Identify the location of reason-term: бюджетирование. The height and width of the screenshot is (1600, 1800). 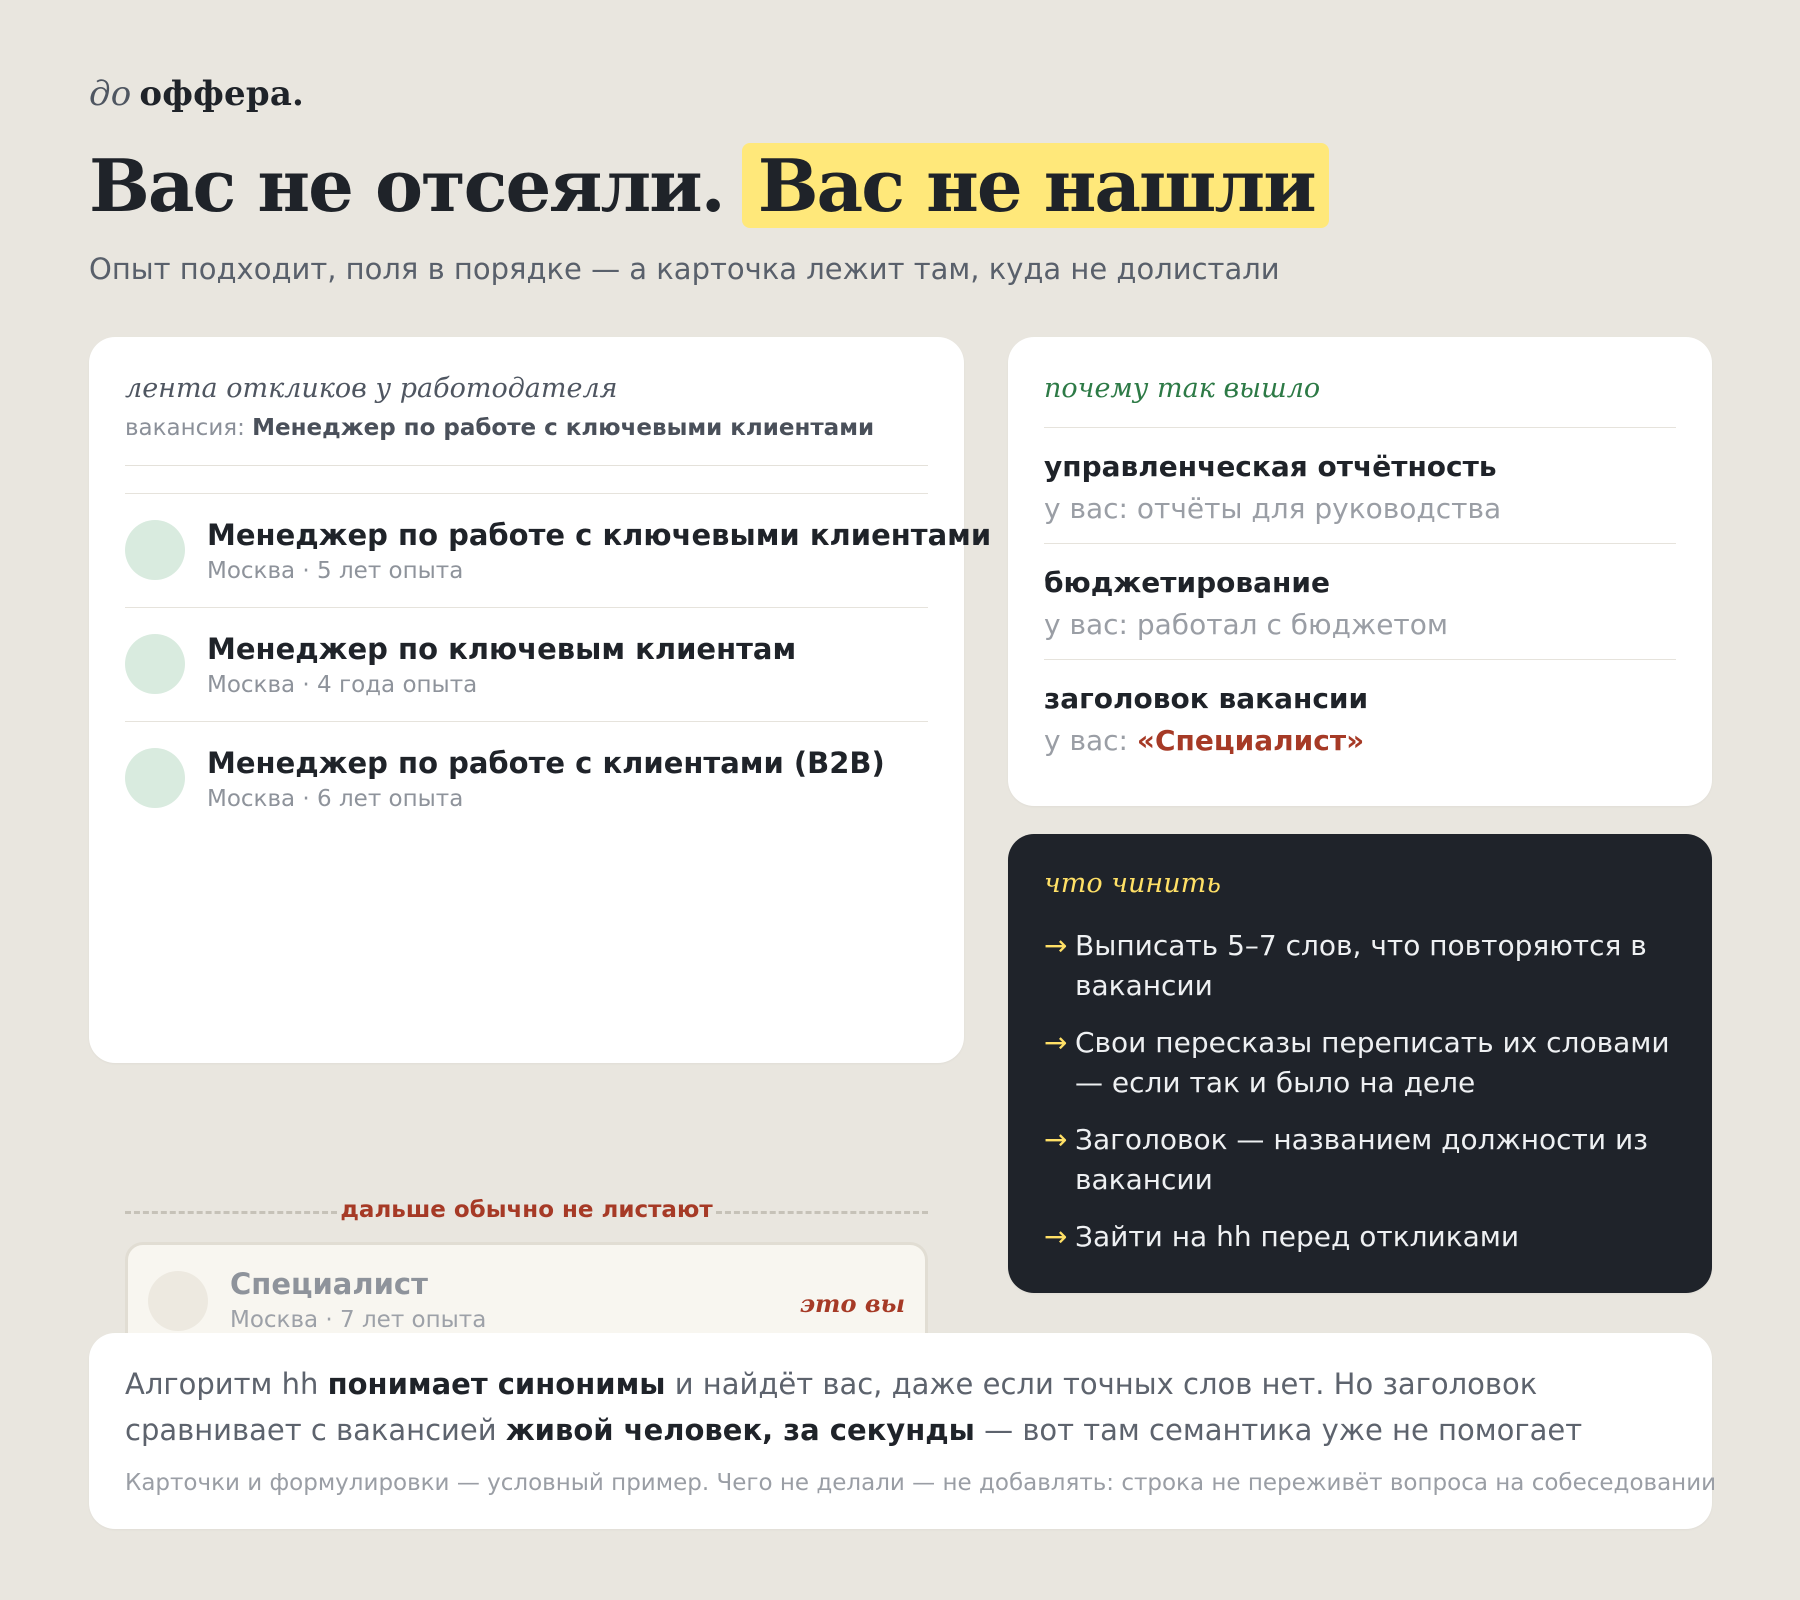
(1187, 582).